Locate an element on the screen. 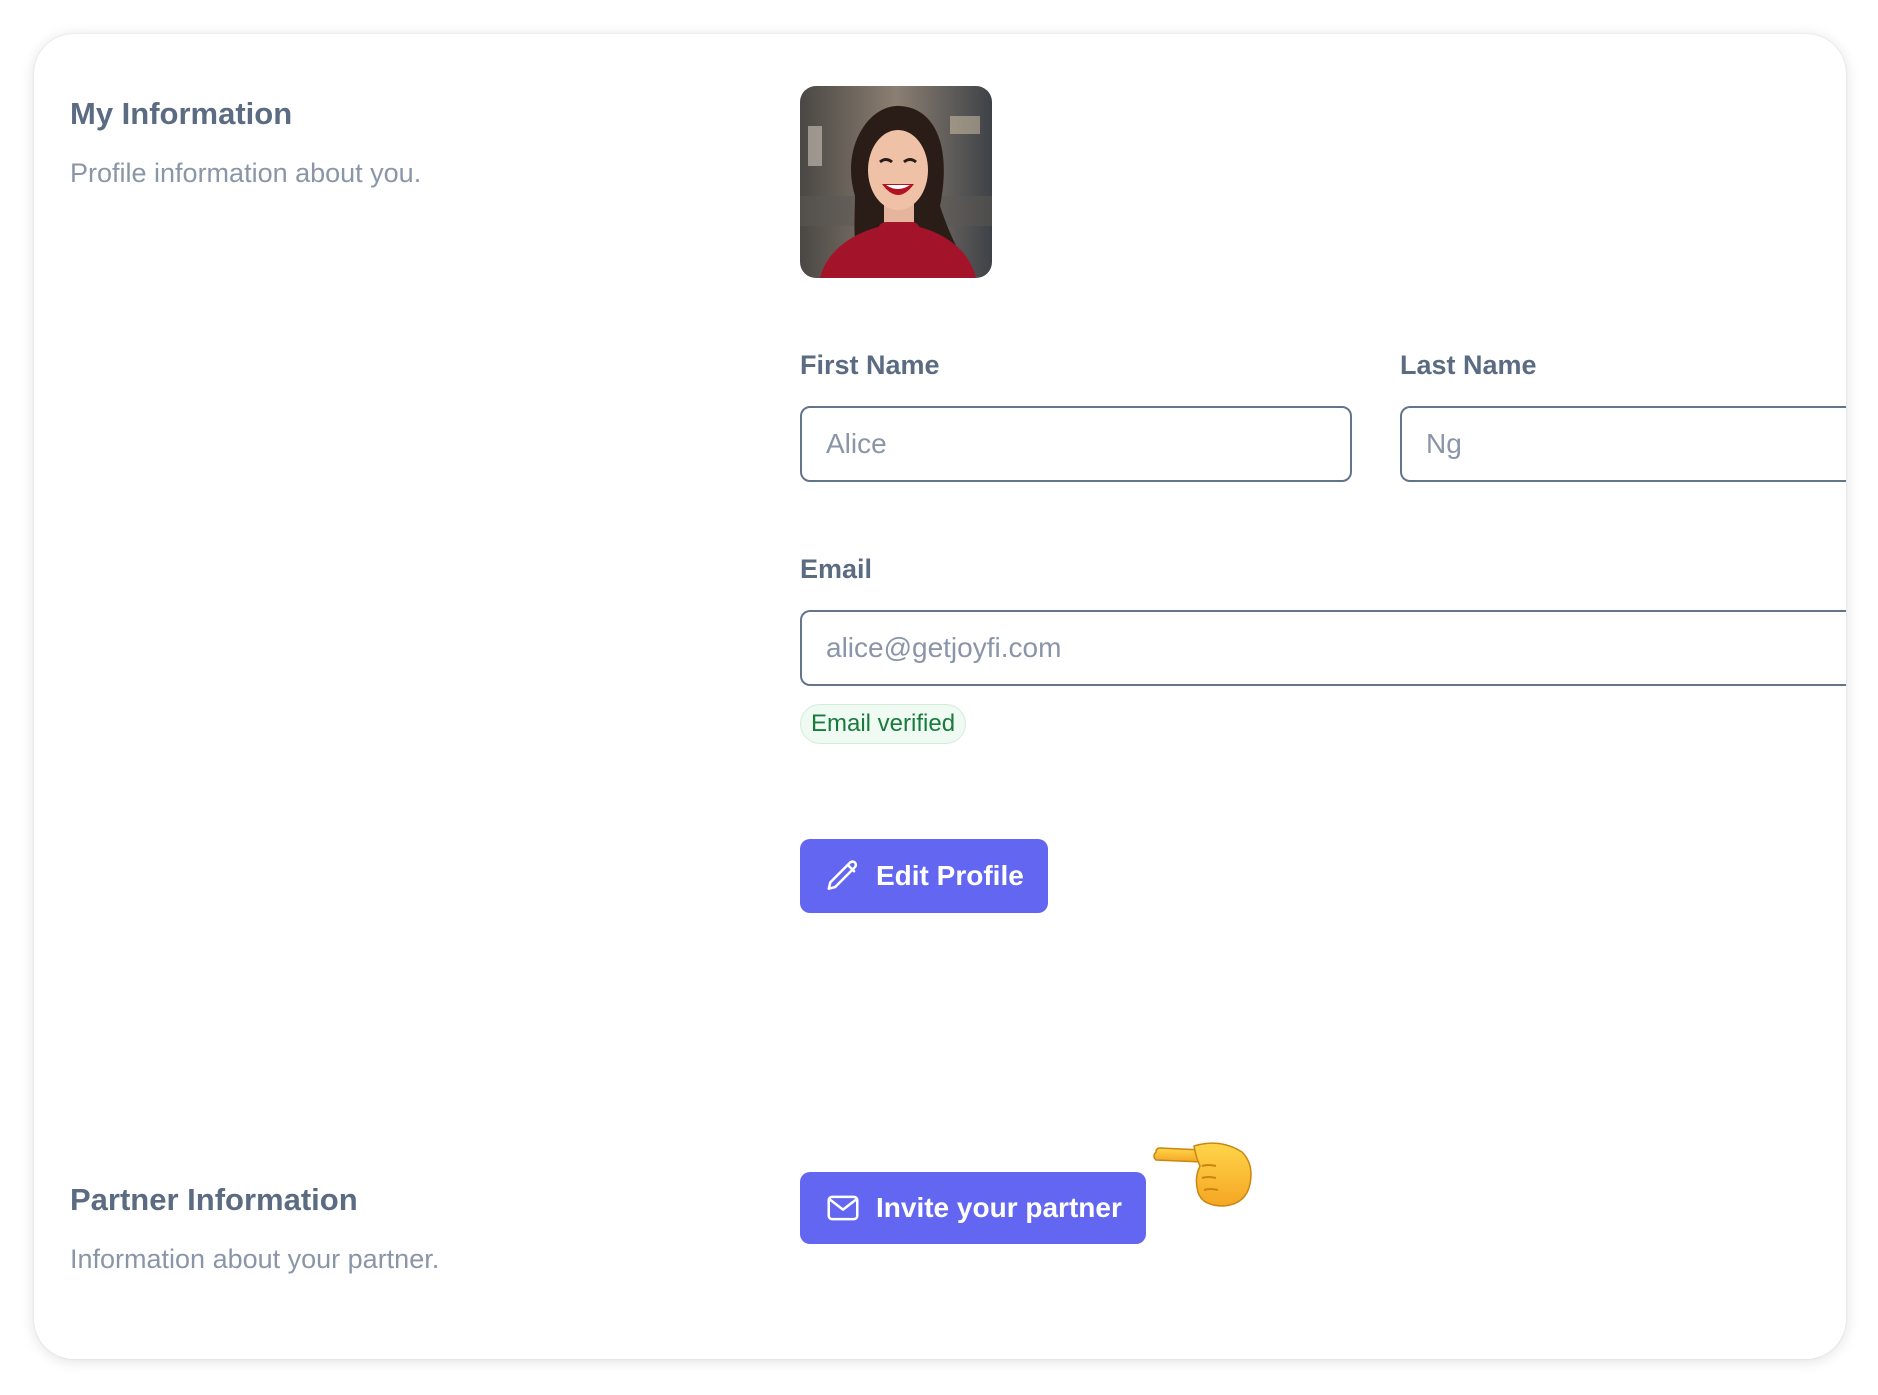 This screenshot has height=1395, width=1878. mail-icon is located at coordinates (843, 1208).